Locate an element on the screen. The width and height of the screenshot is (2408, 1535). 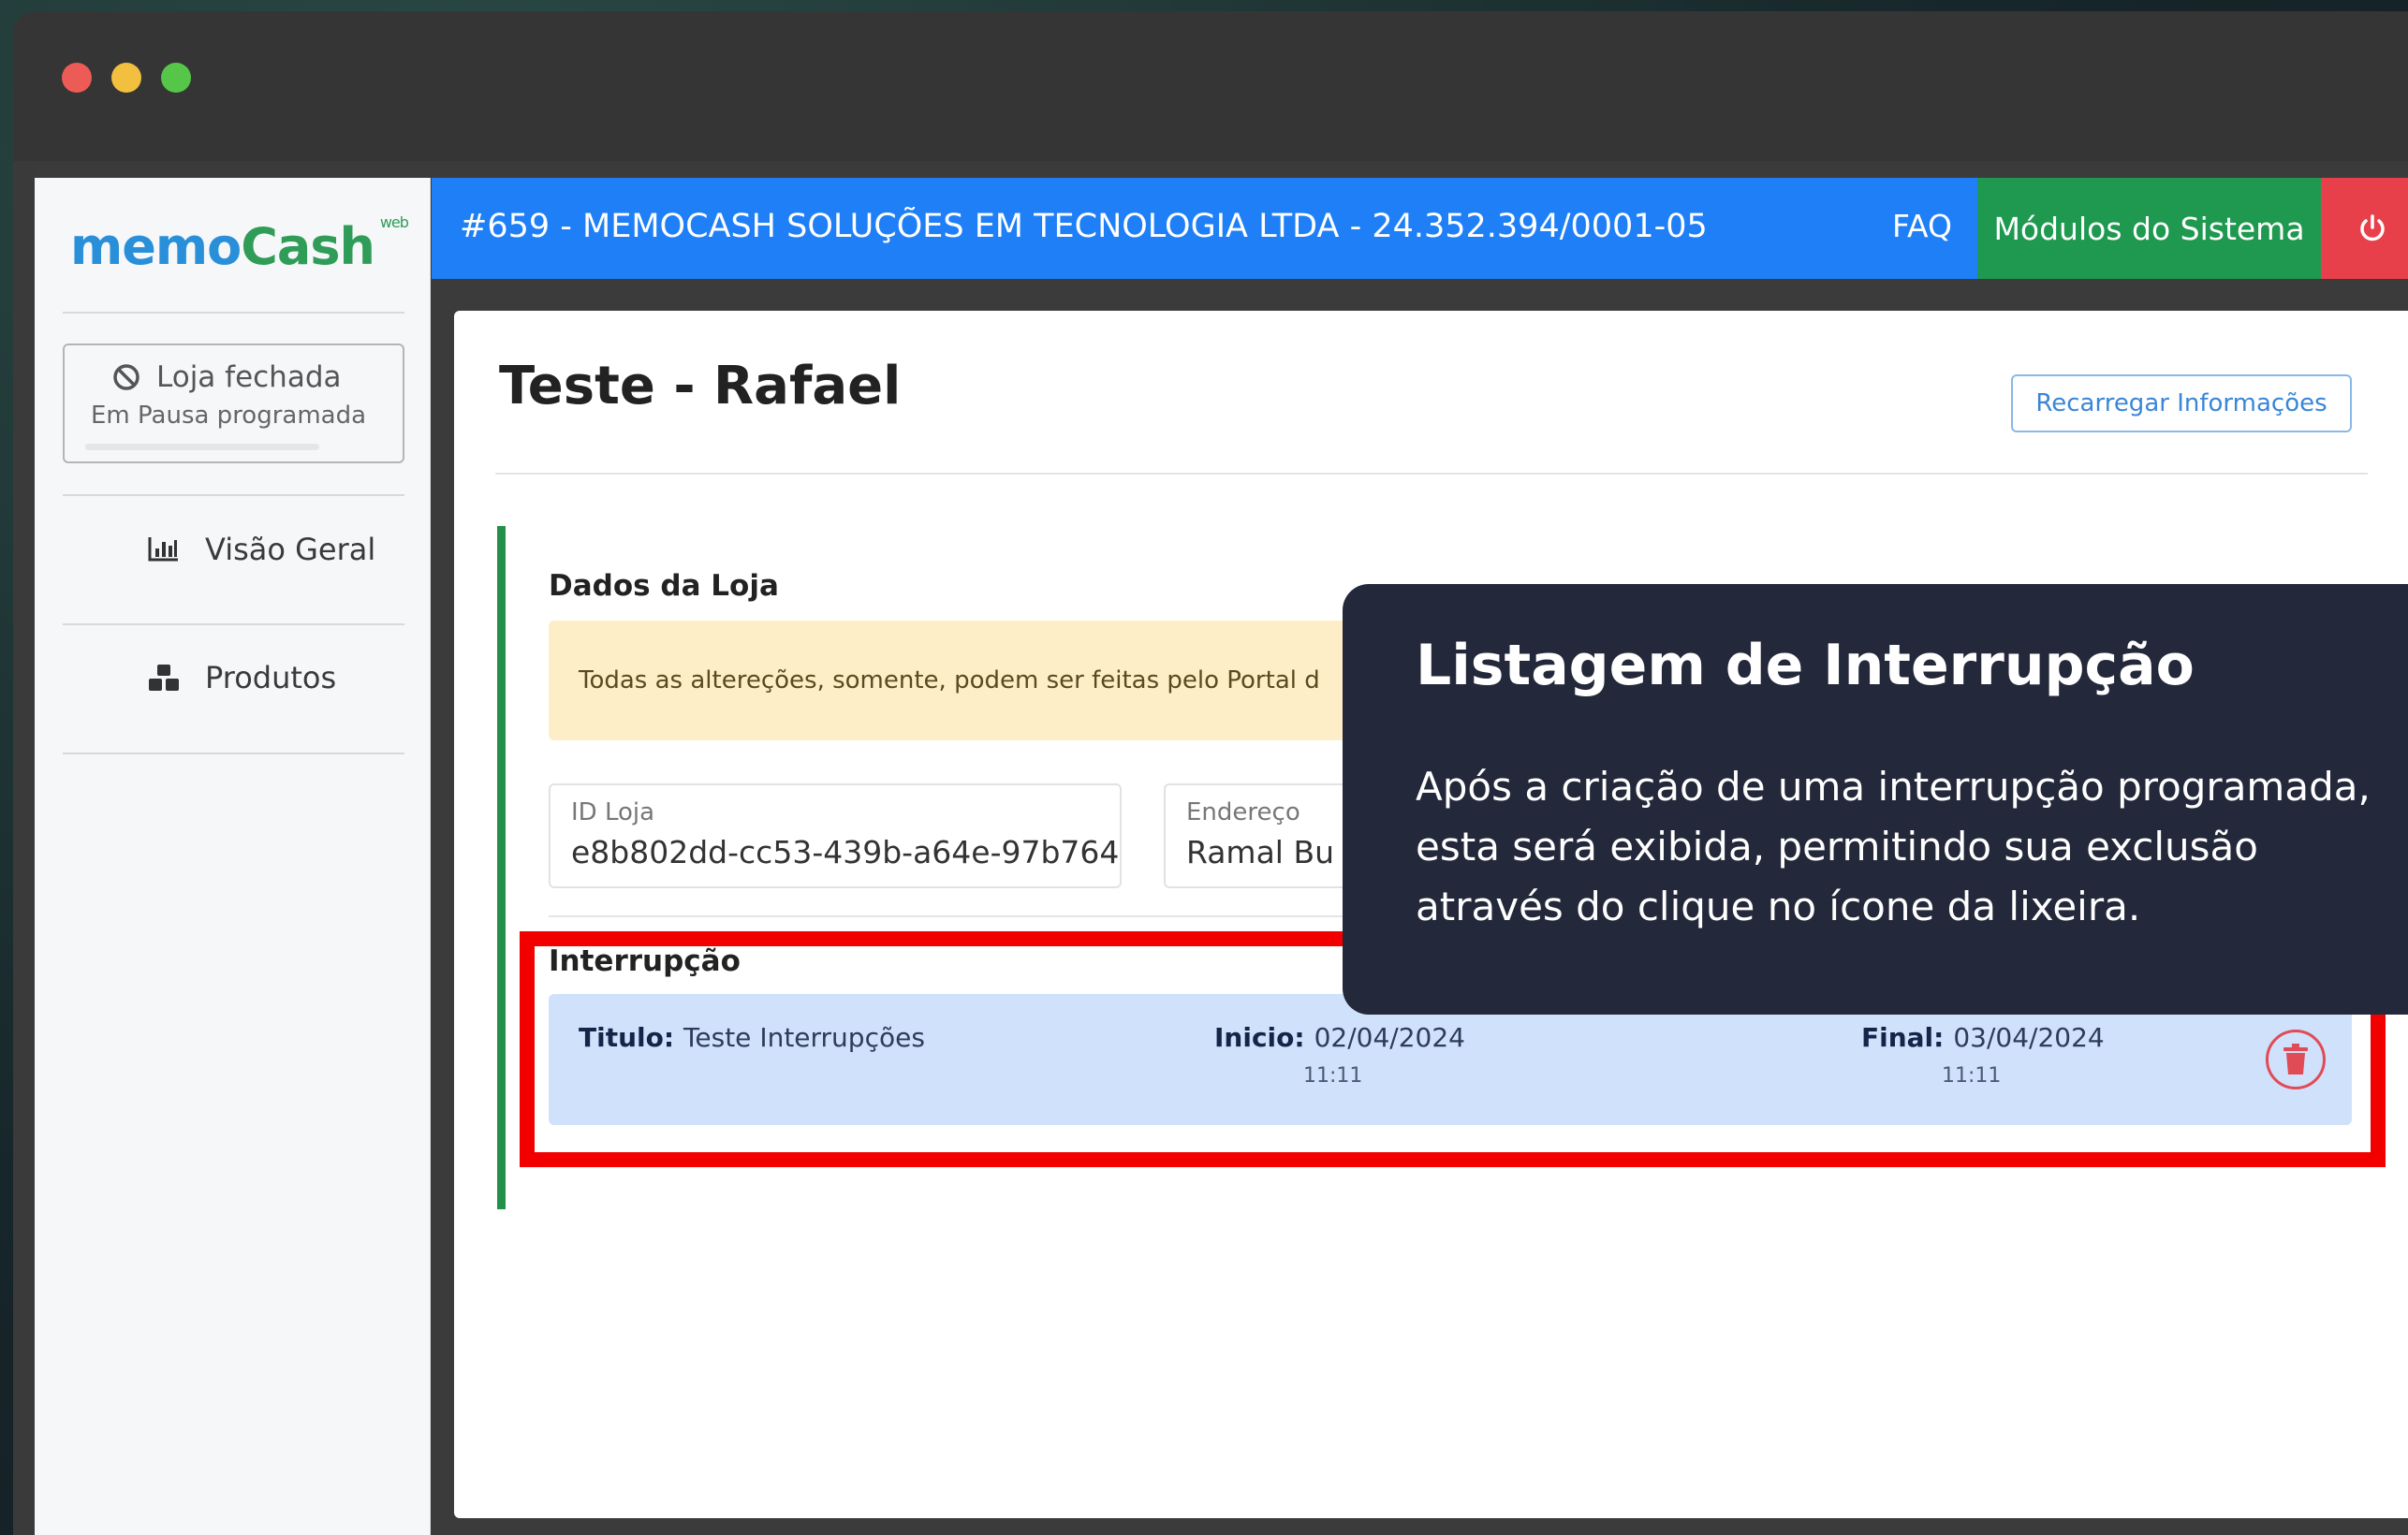
boxes-icon is located at coordinates (164, 678).